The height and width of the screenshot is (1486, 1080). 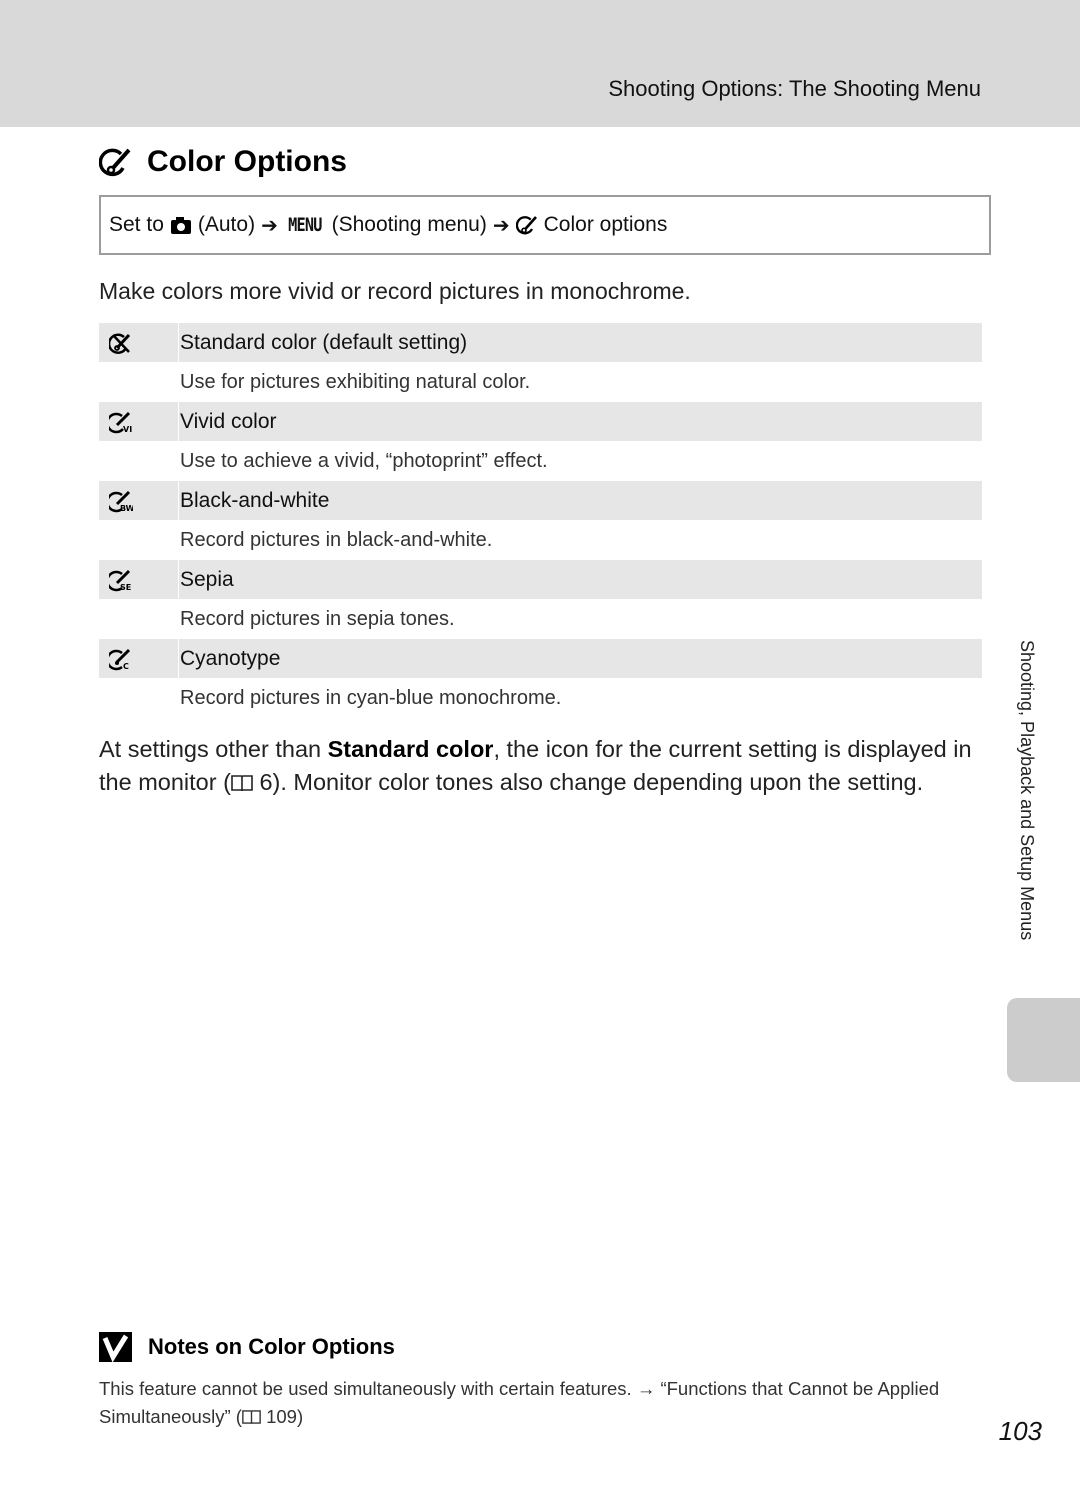 I want to click on option-label: Vivid color, so click(x=228, y=421).